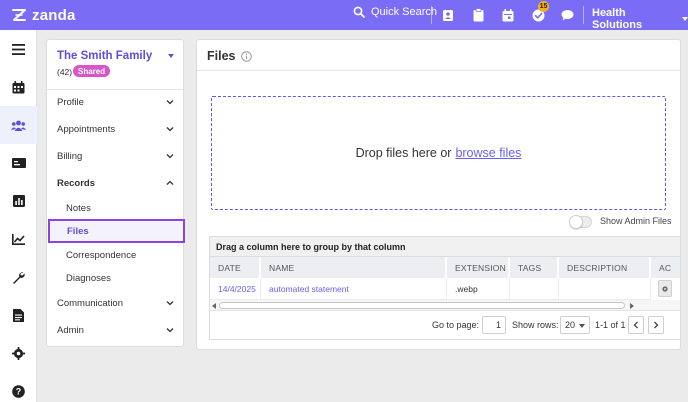 Image resolution: width=688 pixels, height=402 pixels. What do you see at coordinates (605, 289) in the screenshot?
I see `table-cell-description` at bounding box center [605, 289].